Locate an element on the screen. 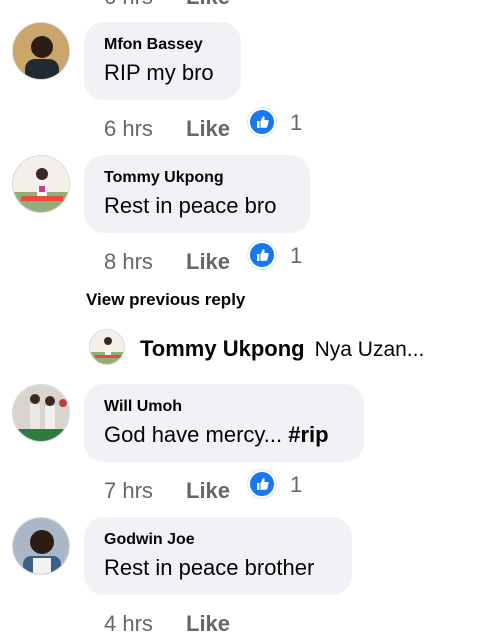 This screenshot has width=480, height=642. comment-text: Rest in peace bro is located at coordinates (190, 205).